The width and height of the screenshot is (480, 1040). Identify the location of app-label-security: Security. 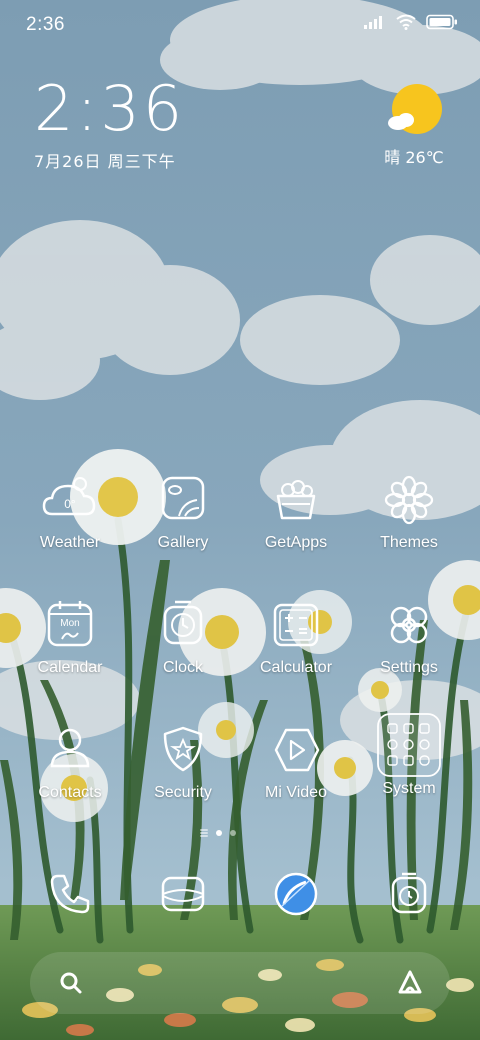
(183, 792).